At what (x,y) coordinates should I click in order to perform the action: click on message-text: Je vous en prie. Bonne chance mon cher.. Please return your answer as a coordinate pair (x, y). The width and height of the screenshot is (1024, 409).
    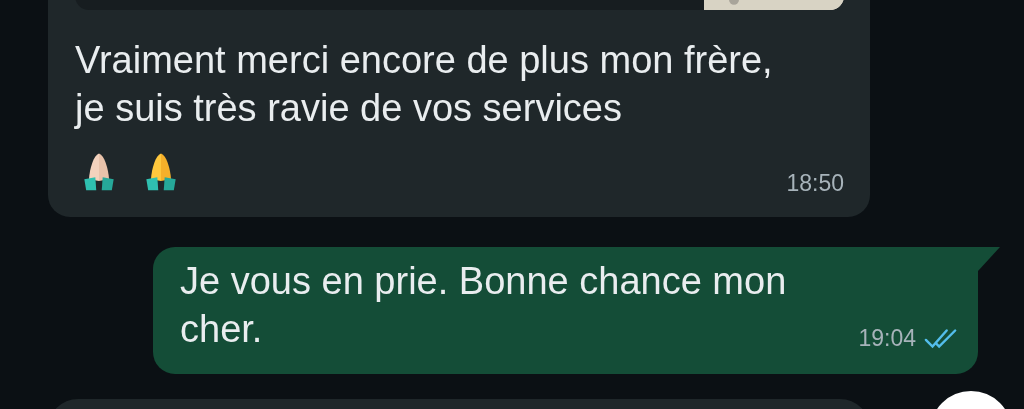
    Looking at the image, I should click on (484, 305).